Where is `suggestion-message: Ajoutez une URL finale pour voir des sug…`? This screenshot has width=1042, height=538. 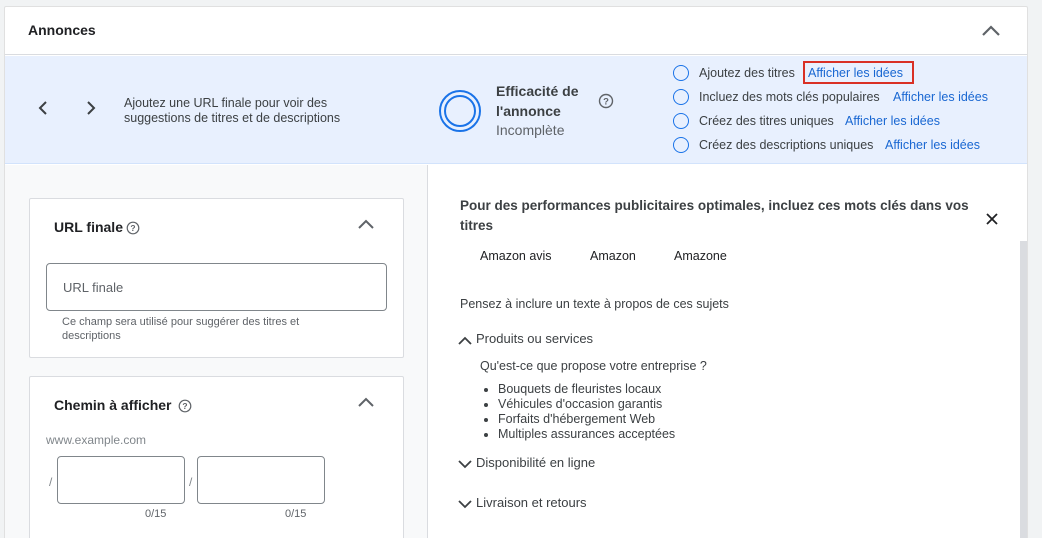 suggestion-message: Ajoutez une URL finale pour voir des sug… is located at coordinates (232, 110).